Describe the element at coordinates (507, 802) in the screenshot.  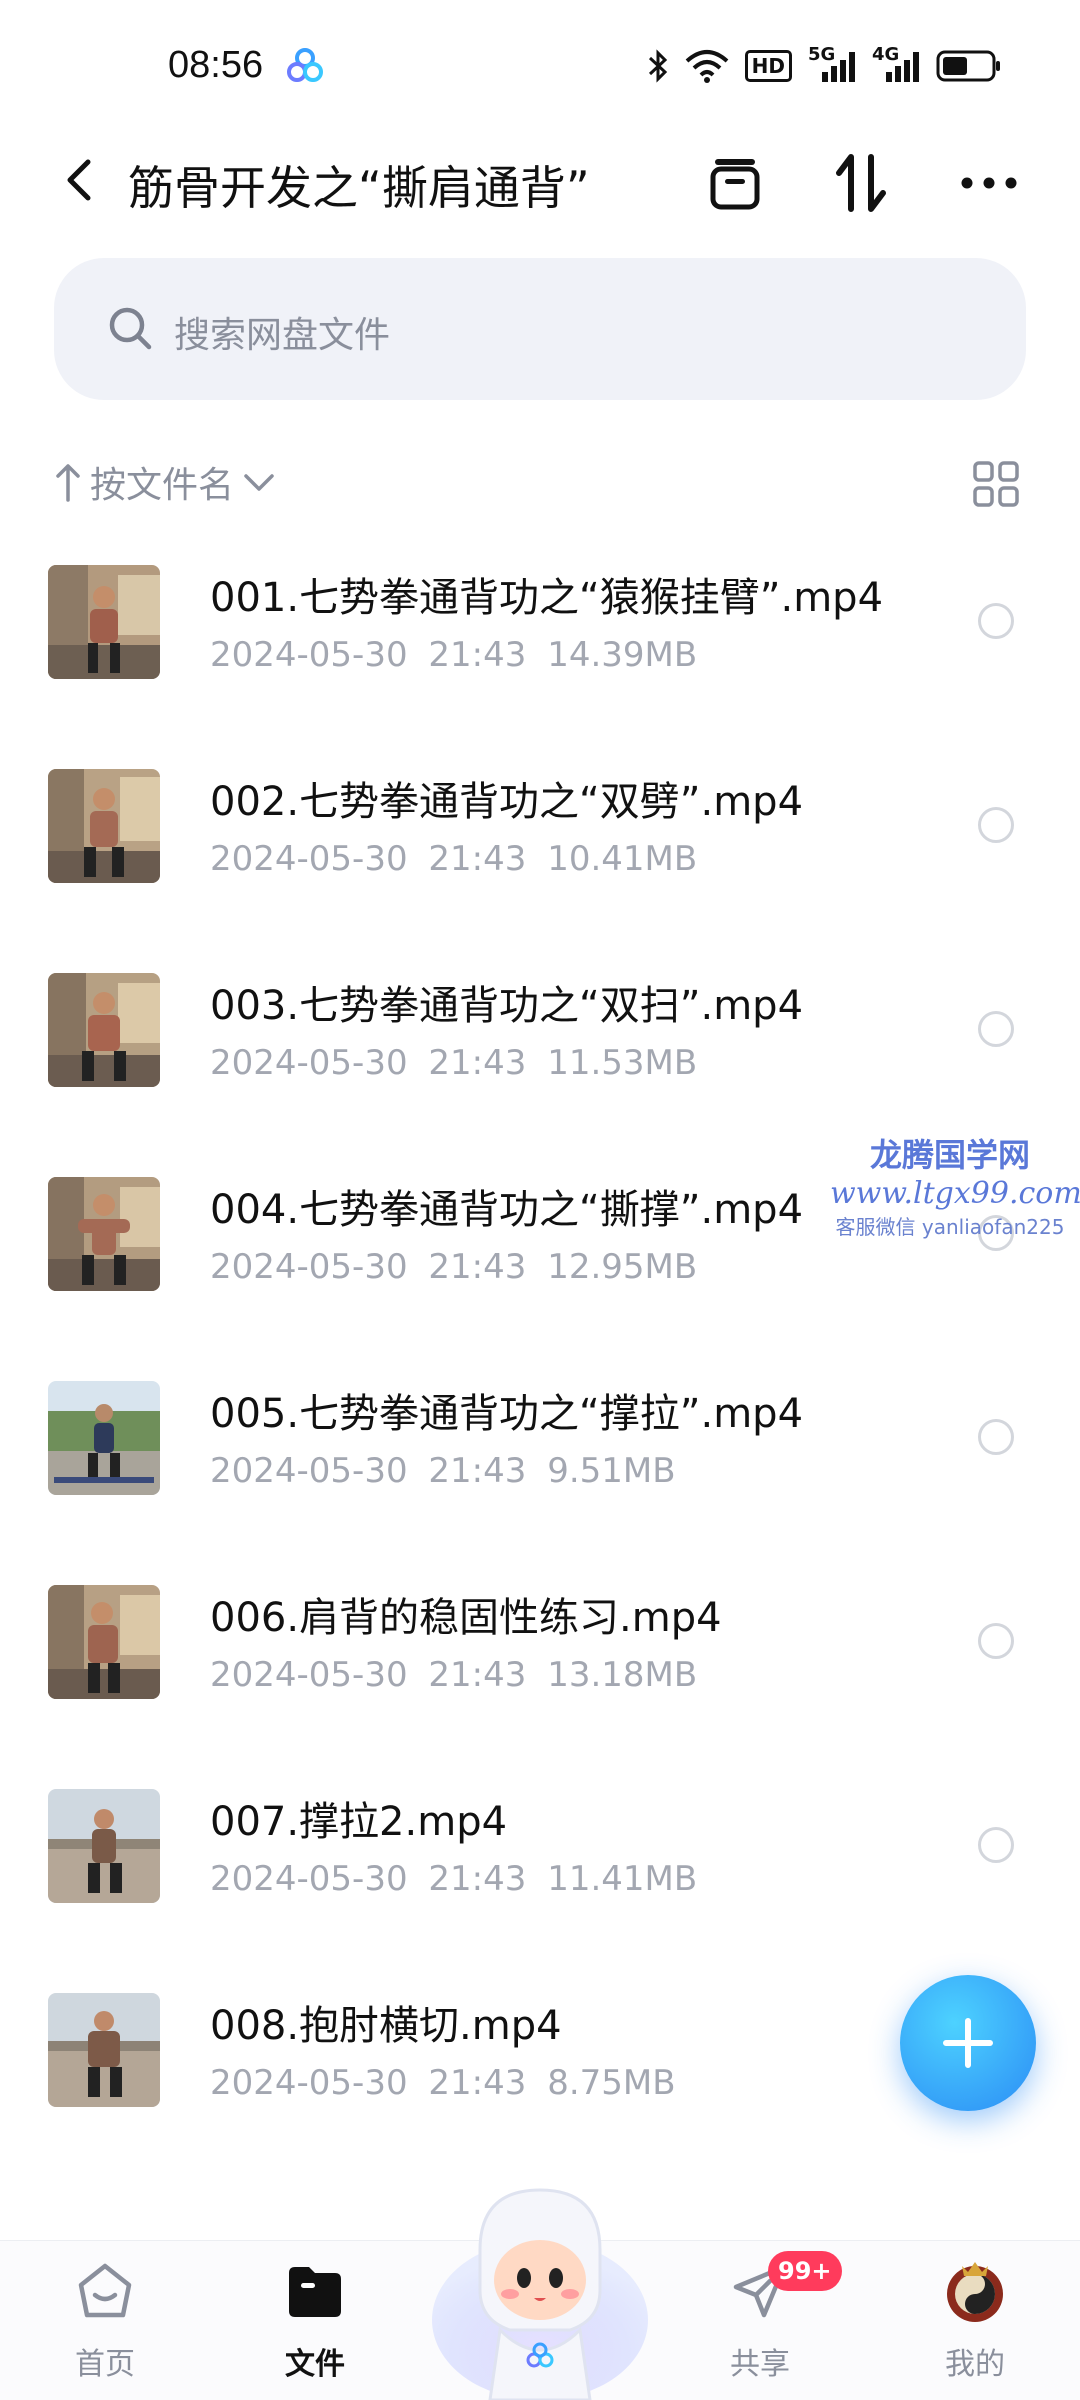
I see `file-name: 002.七势拳通背功之“双劈”.mp4` at that location.